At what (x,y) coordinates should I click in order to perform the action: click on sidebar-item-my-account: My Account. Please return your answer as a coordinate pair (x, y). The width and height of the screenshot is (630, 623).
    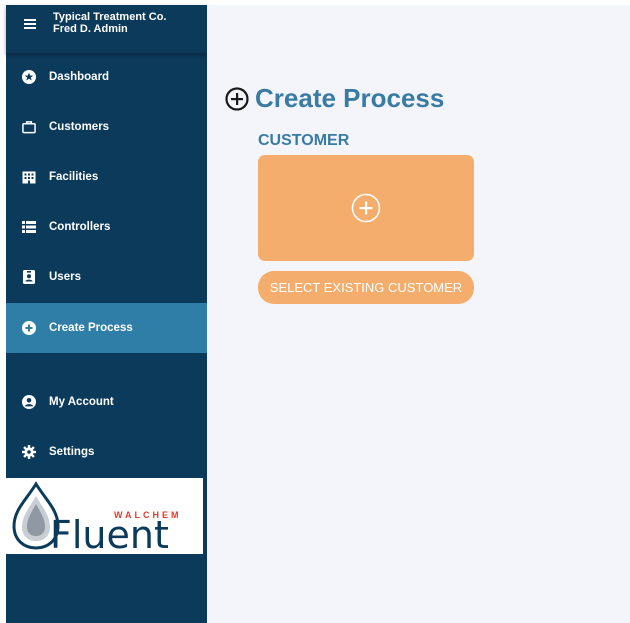
    Looking at the image, I should click on (106, 402).